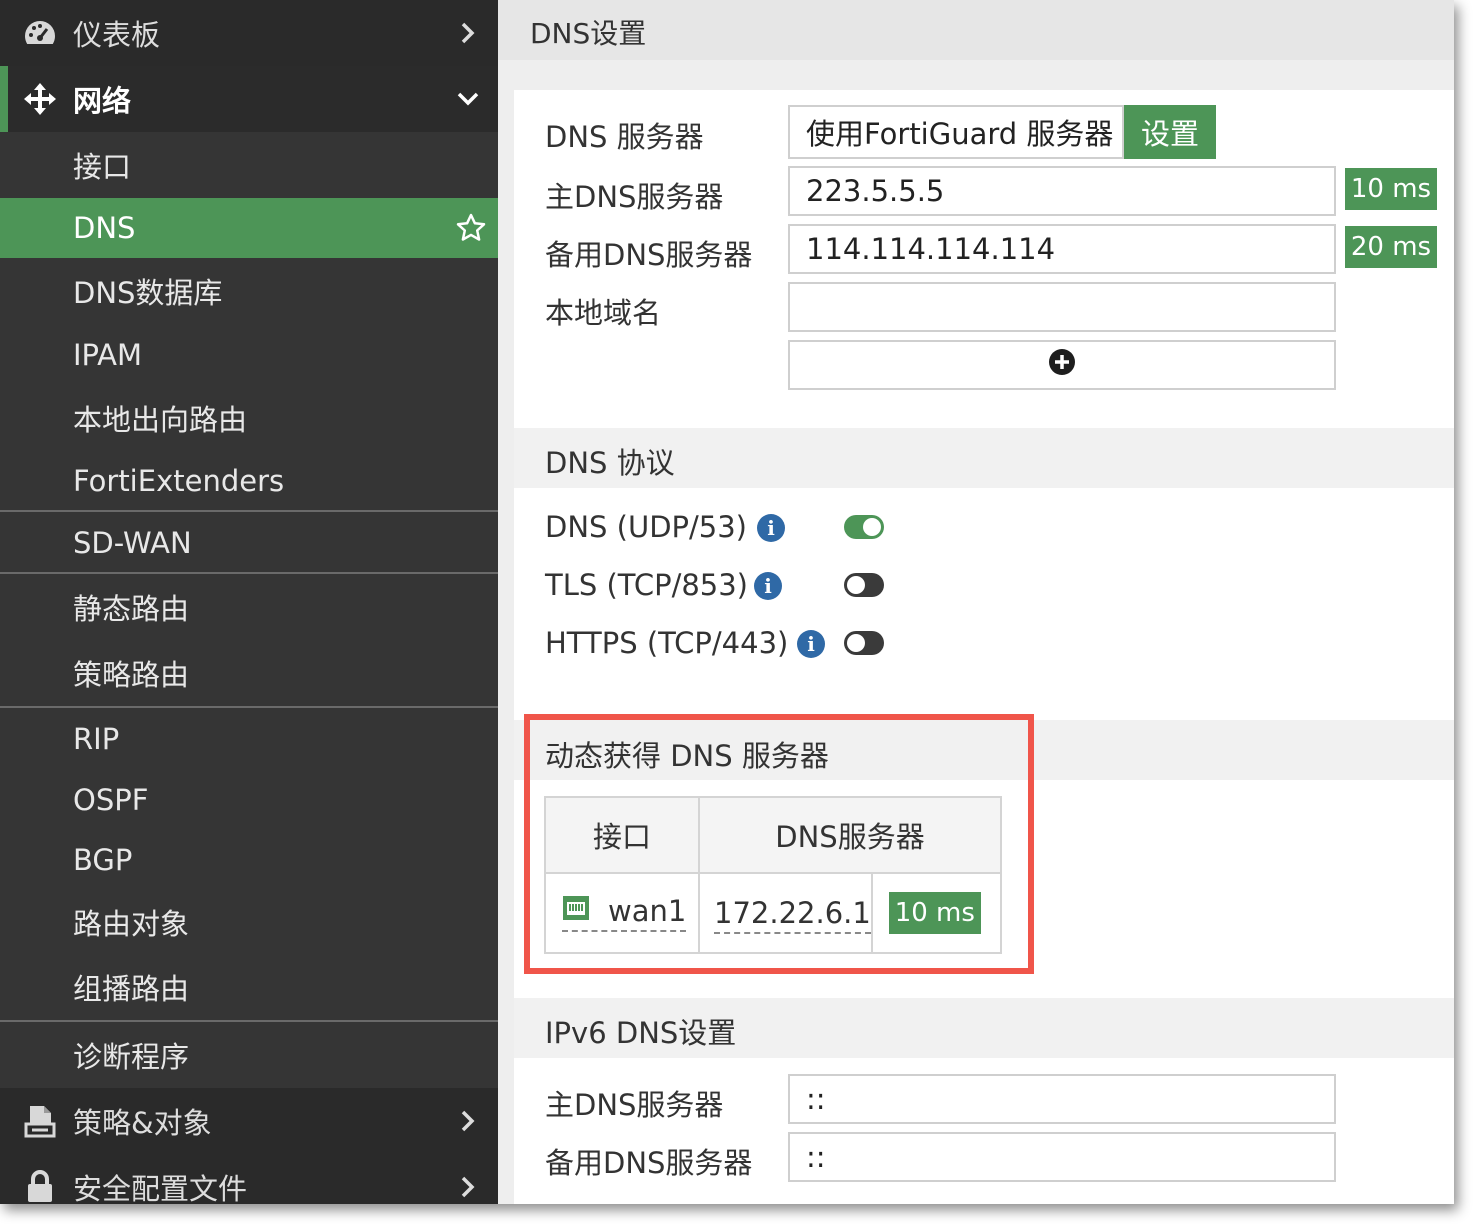  I want to click on sidebar-item-bgp: BGP, so click(249, 860).